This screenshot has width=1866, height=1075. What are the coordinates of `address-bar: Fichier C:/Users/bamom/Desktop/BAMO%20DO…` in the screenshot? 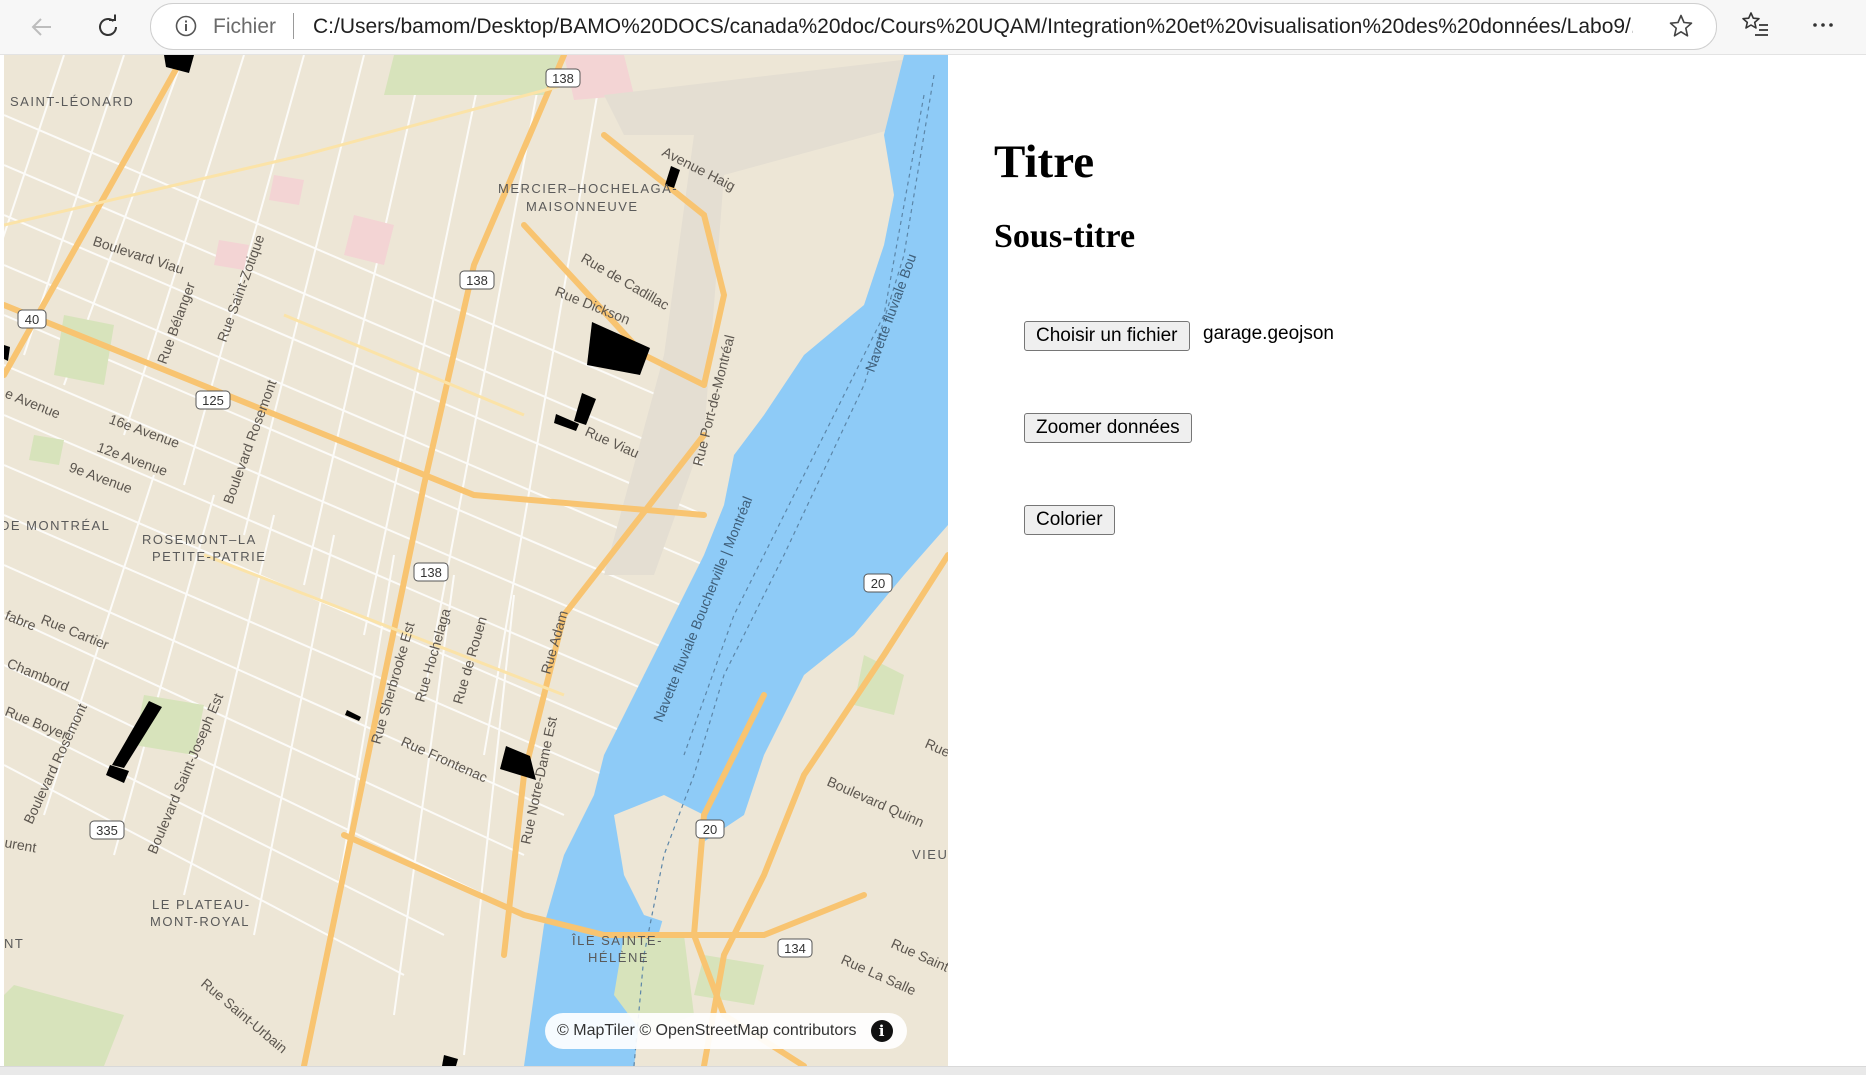 It's located at (933, 26).